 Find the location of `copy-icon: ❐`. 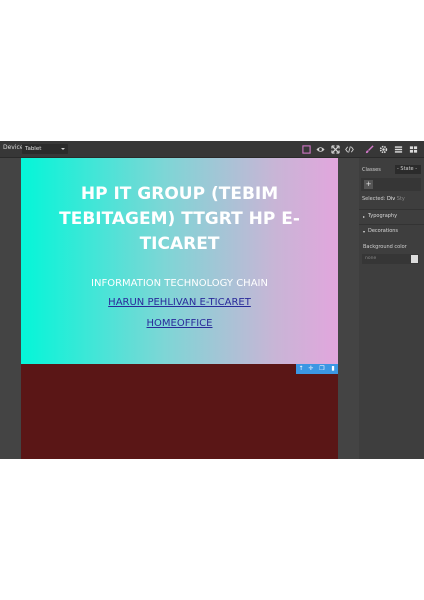

copy-icon: ❐ is located at coordinates (322, 369).